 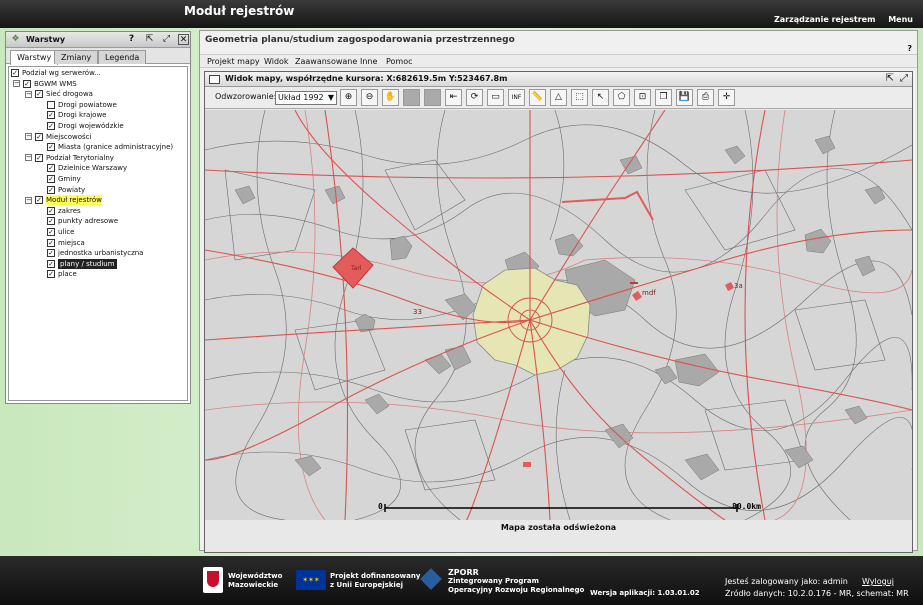 I want to click on info-icon: INF, so click(x=516, y=97).